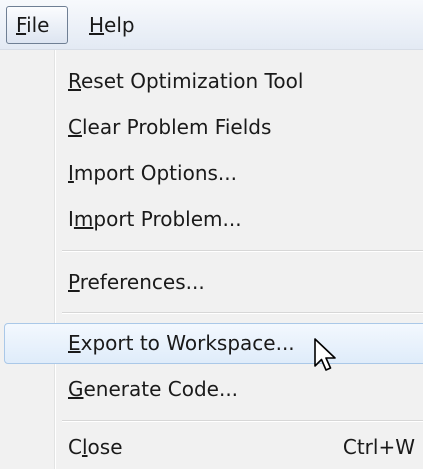  What do you see at coordinates (21, 25) in the screenshot?
I see `menu-file-accel: F` at bounding box center [21, 25].